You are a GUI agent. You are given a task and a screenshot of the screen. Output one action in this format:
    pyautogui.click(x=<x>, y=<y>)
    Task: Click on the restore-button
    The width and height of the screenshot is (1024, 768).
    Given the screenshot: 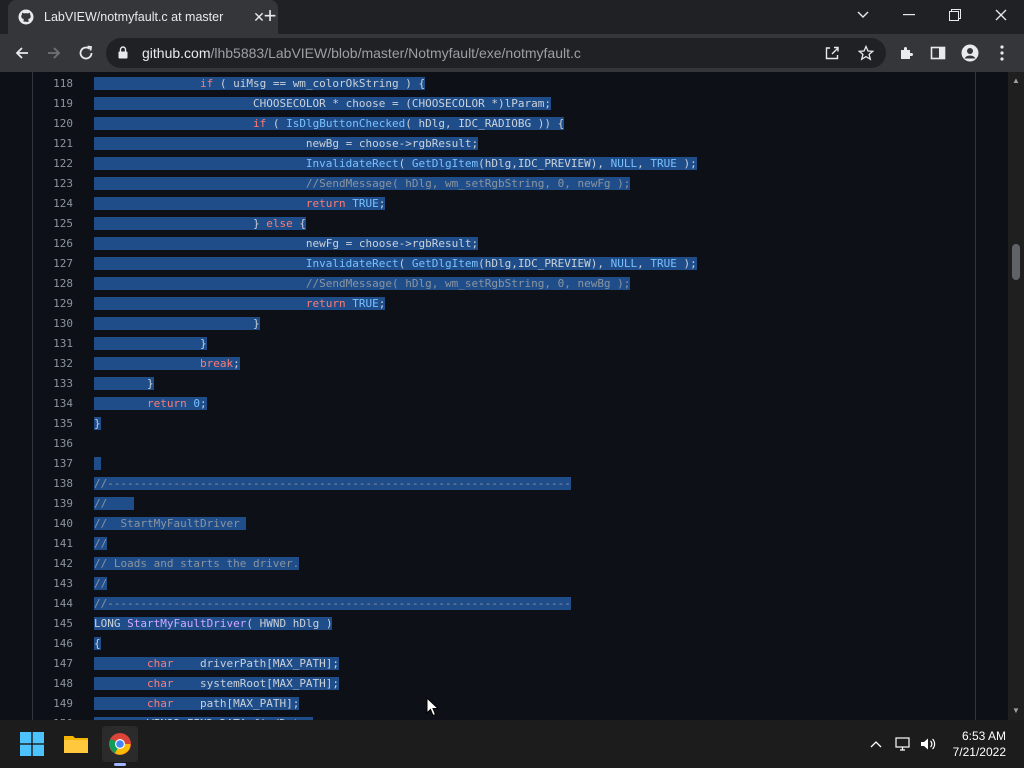 What is the action you would take?
    pyautogui.click(x=955, y=15)
    